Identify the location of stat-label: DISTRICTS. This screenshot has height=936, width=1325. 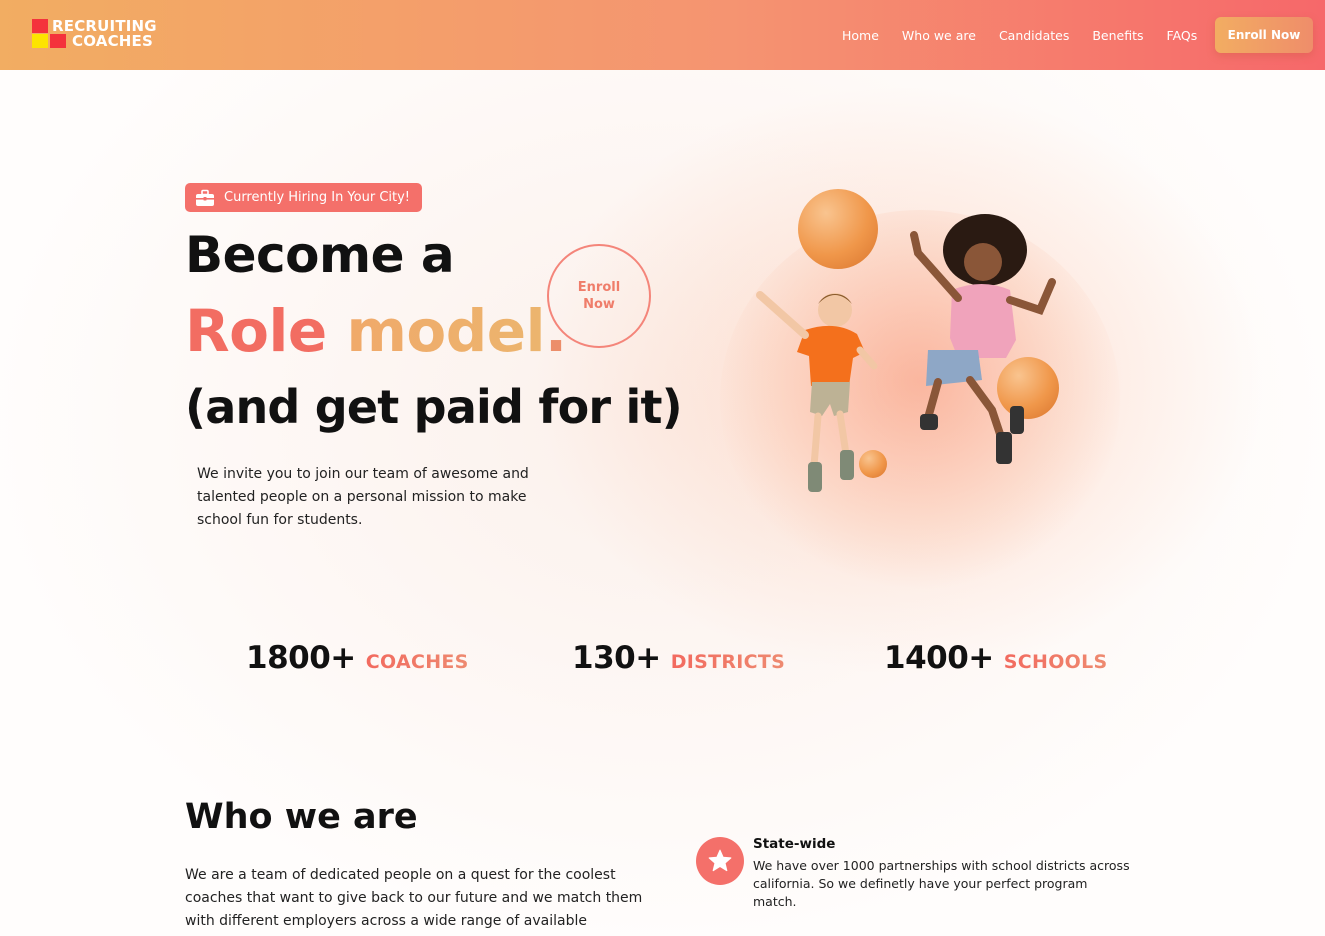
(728, 662).